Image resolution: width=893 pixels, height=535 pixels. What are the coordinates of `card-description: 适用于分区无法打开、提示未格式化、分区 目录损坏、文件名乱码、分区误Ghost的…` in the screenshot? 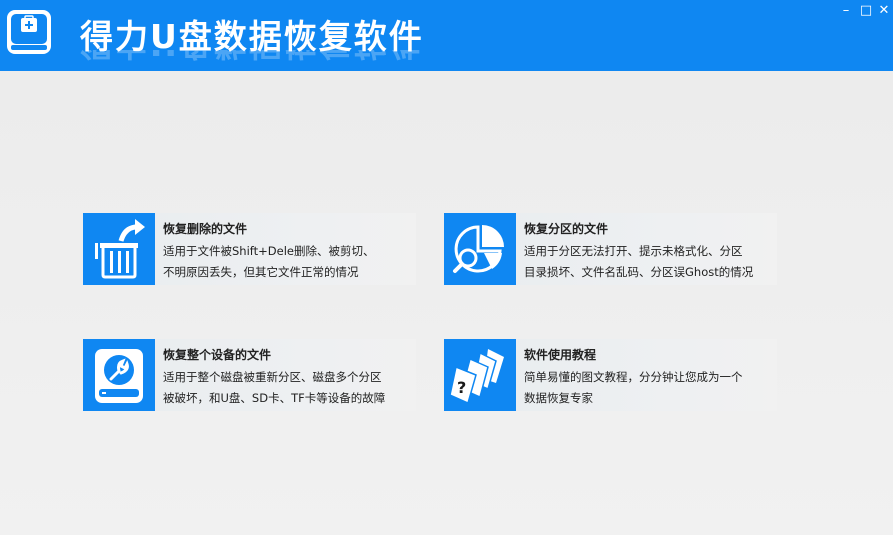 It's located at (639, 261).